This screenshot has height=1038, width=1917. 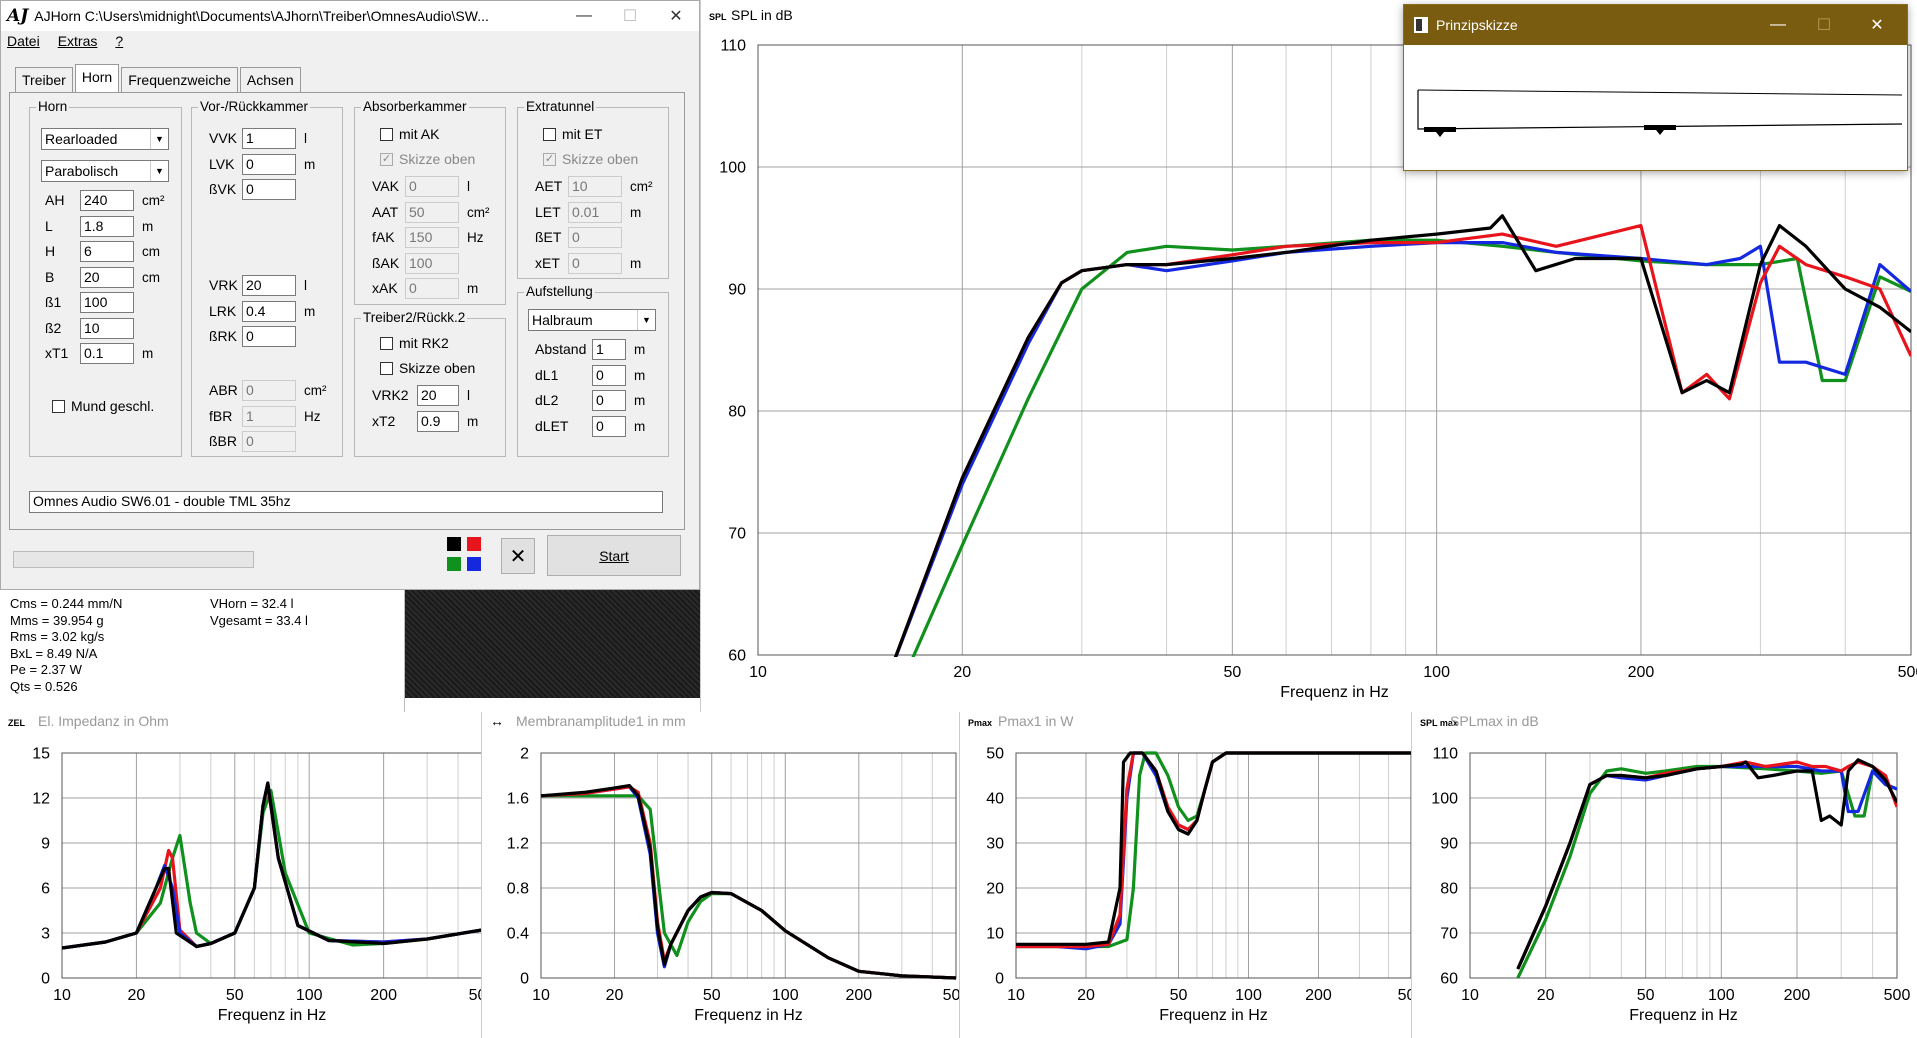 What do you see at coordinates (641, 186) in the screenshot?
I see `field-unit: cm²` at bounding box center [641, 186].